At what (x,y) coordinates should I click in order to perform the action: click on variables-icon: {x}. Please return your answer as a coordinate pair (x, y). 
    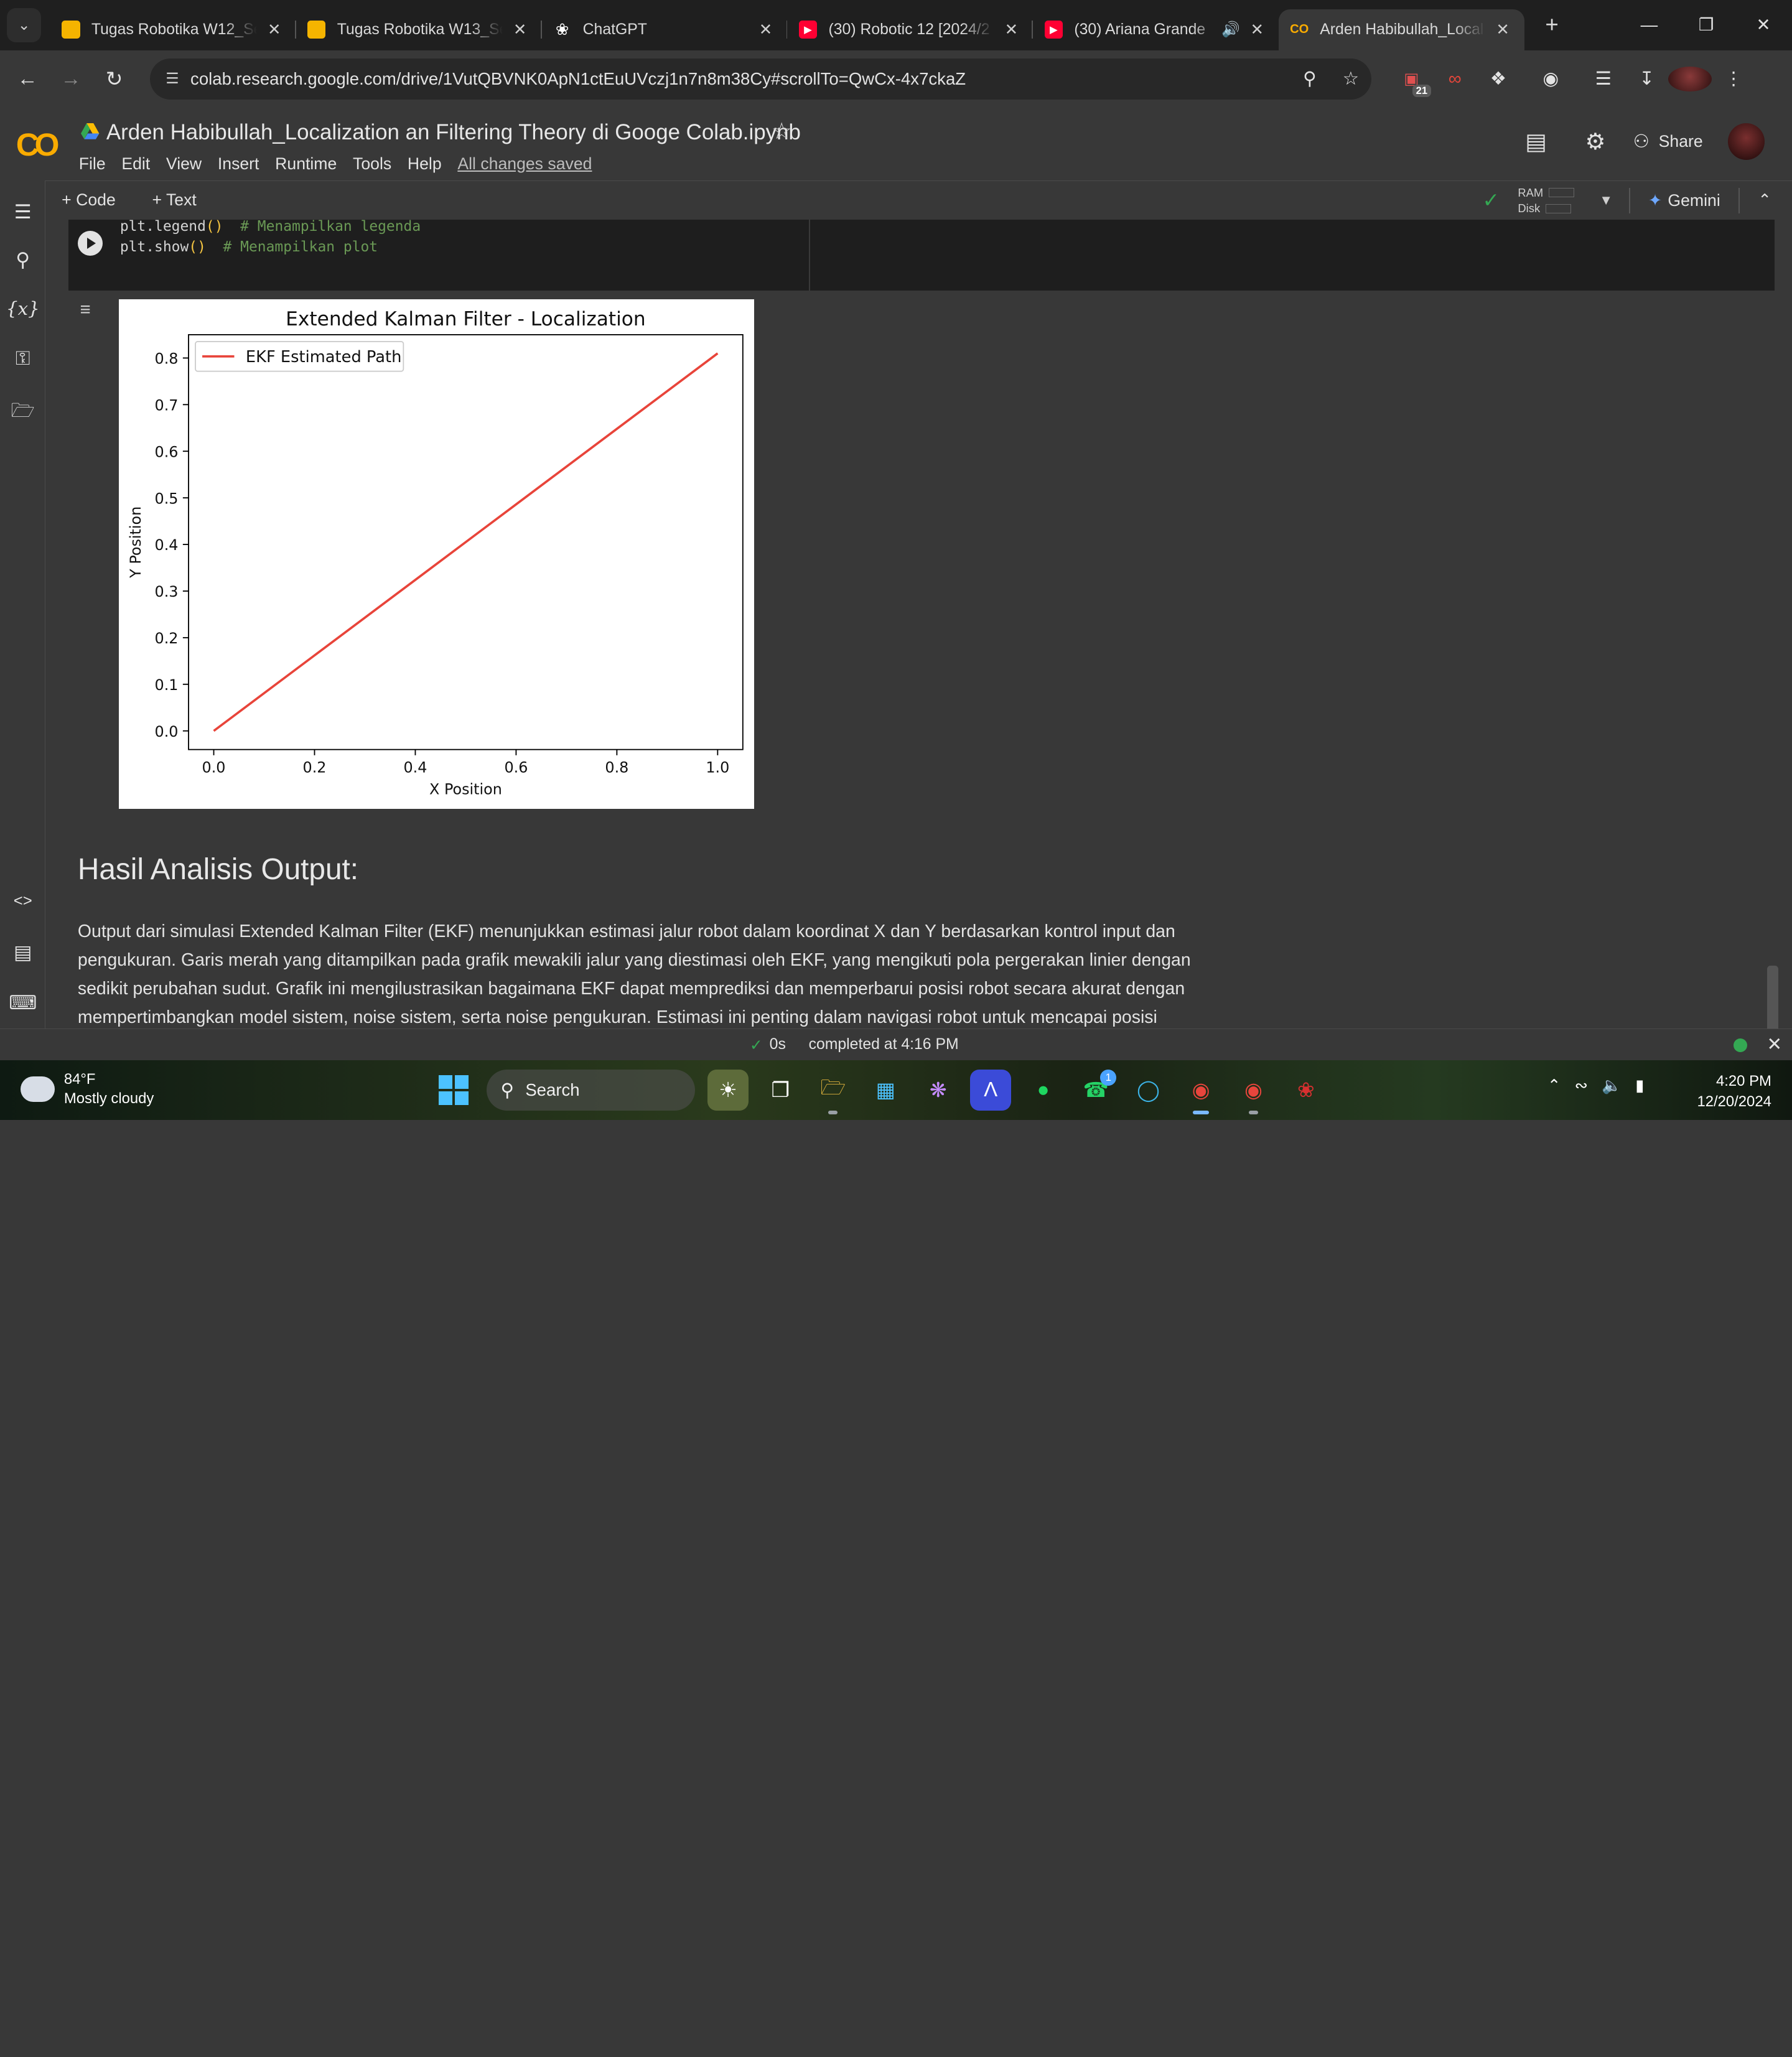
    Looking at the image, I should click on (22, 308).